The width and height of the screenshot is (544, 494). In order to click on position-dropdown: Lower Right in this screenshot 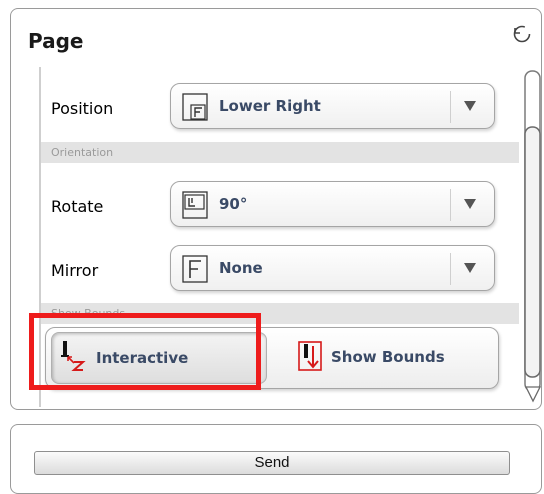, I will do `click(332, 106)`.